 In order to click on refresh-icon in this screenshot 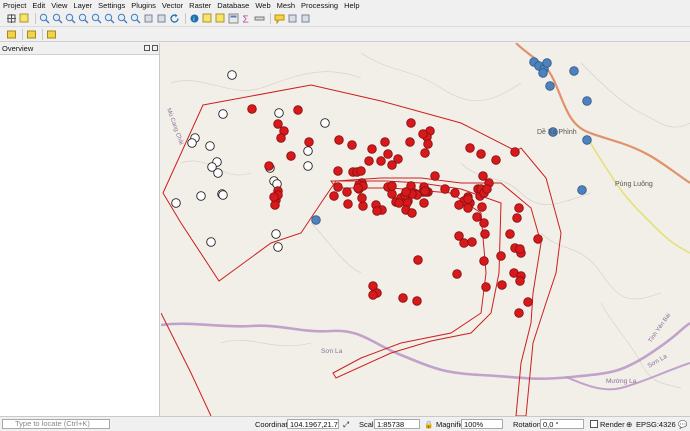, I will do `click(174, 18)`.